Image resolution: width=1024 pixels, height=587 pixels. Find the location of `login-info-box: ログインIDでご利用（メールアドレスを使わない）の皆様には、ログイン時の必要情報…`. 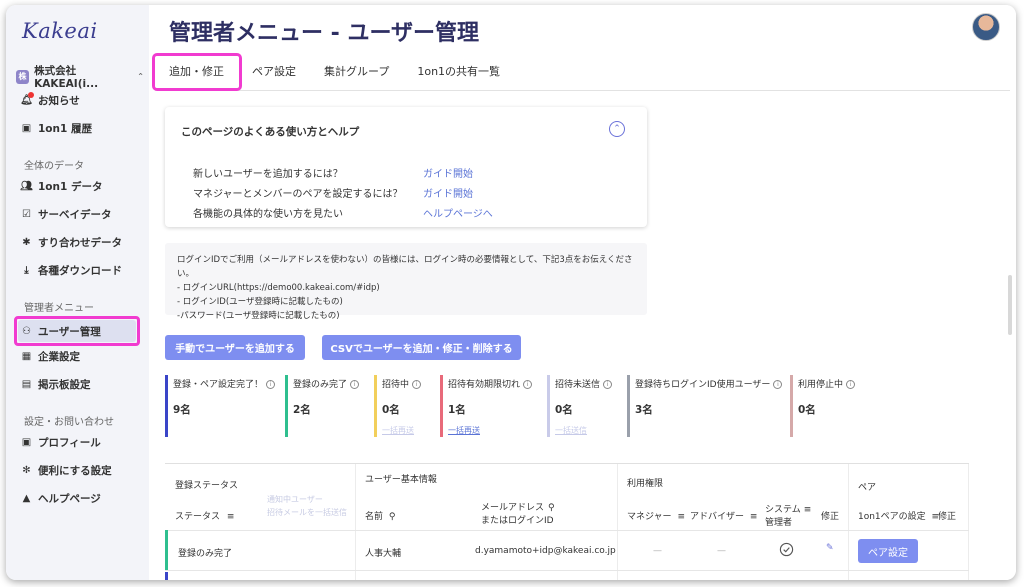

login-info-box: ログインIDでご利用（メールアドレスを使わない）の皆様には、ログイン時の必要情報… is located at coordinates (406, 282).